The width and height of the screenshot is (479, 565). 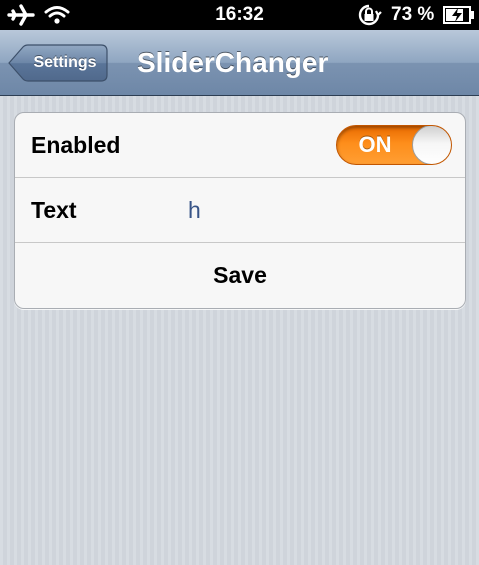 I want to click on text-field: h, so click(x=194, y=210).